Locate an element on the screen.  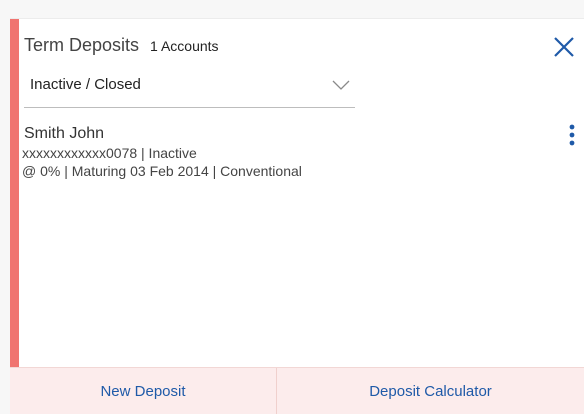
more-vertical-icon is located at coordinates (572, 135).